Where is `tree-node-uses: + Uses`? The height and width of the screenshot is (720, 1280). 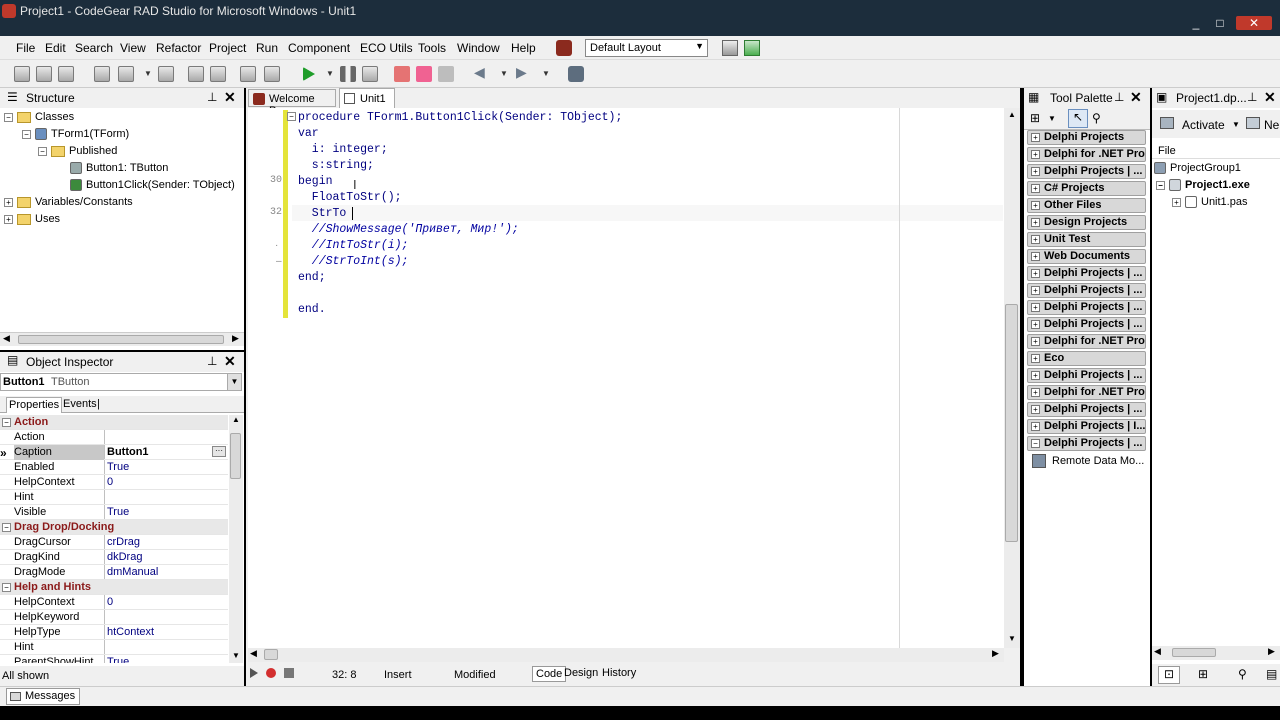
tree-node-uses: + Uses is located at coordinates (32, 219).